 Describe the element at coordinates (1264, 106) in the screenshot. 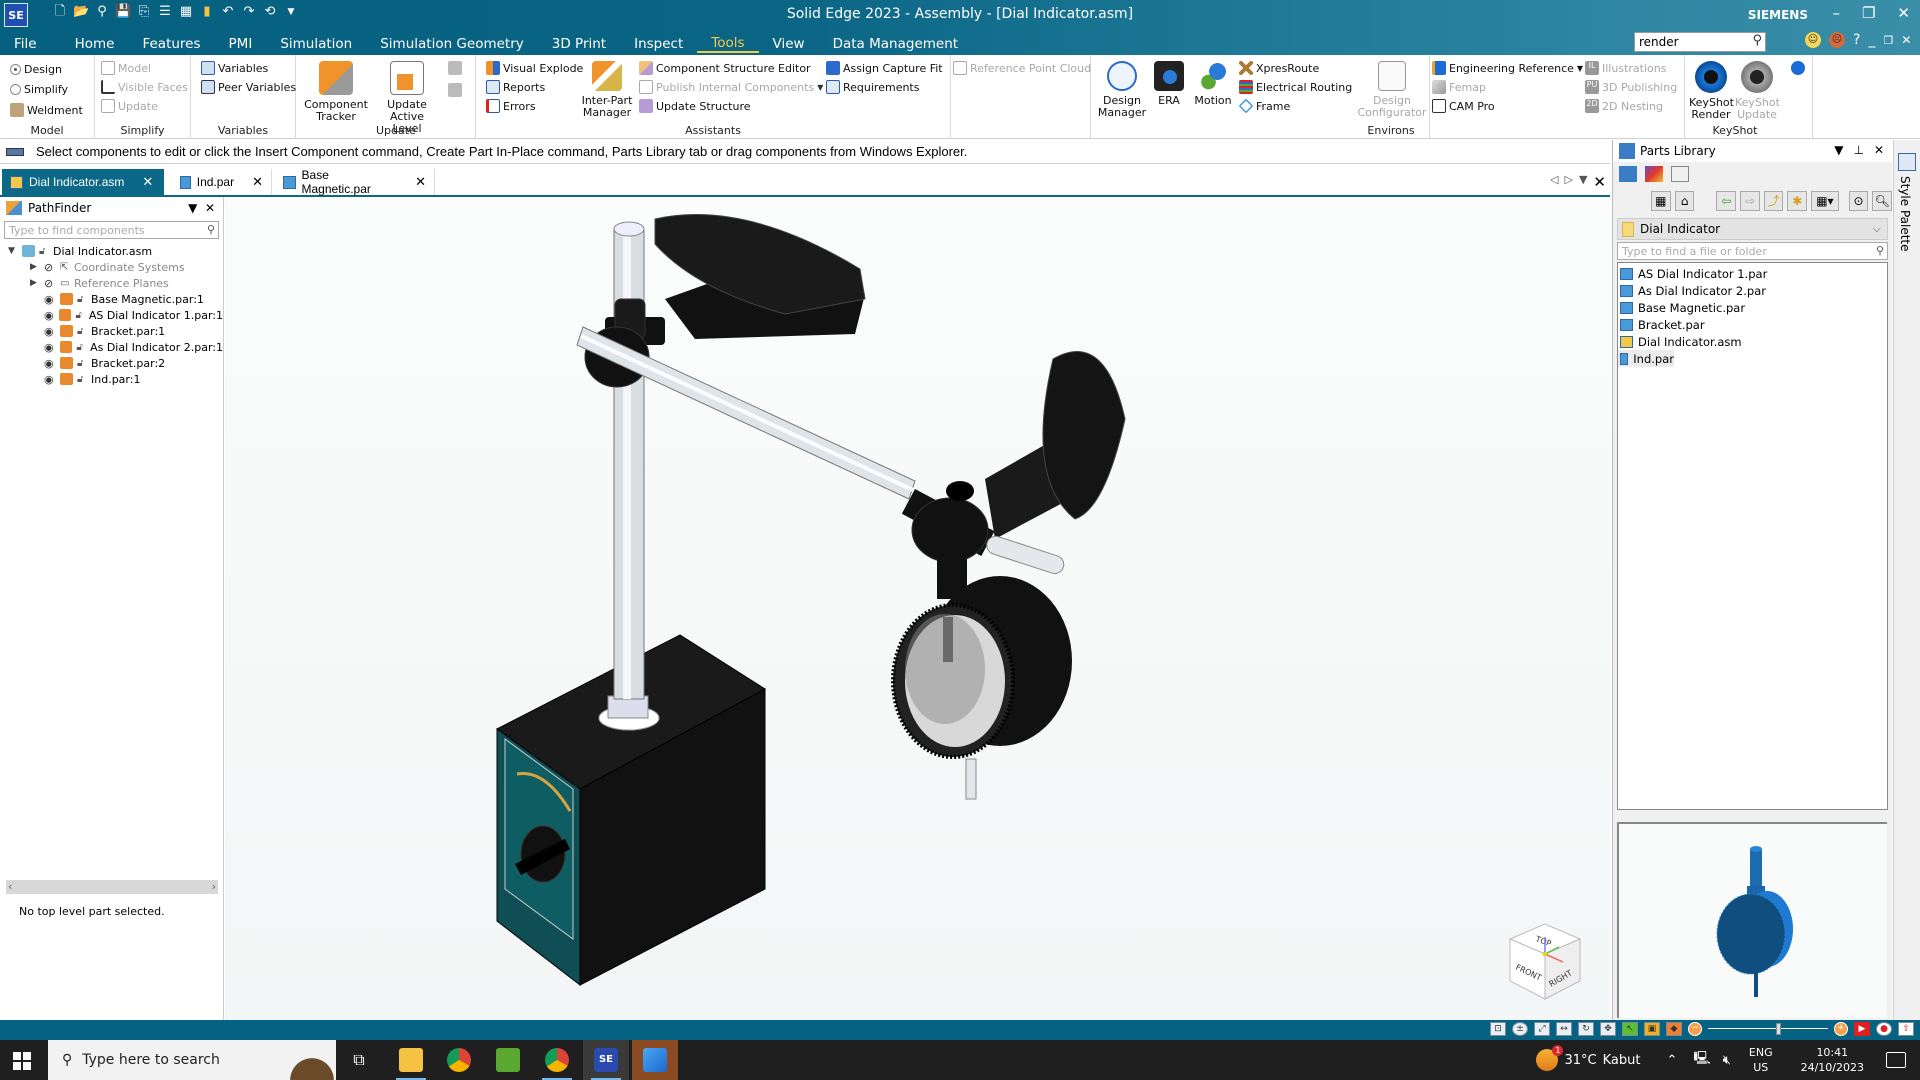

I see `frame-button: Frame` at that location.